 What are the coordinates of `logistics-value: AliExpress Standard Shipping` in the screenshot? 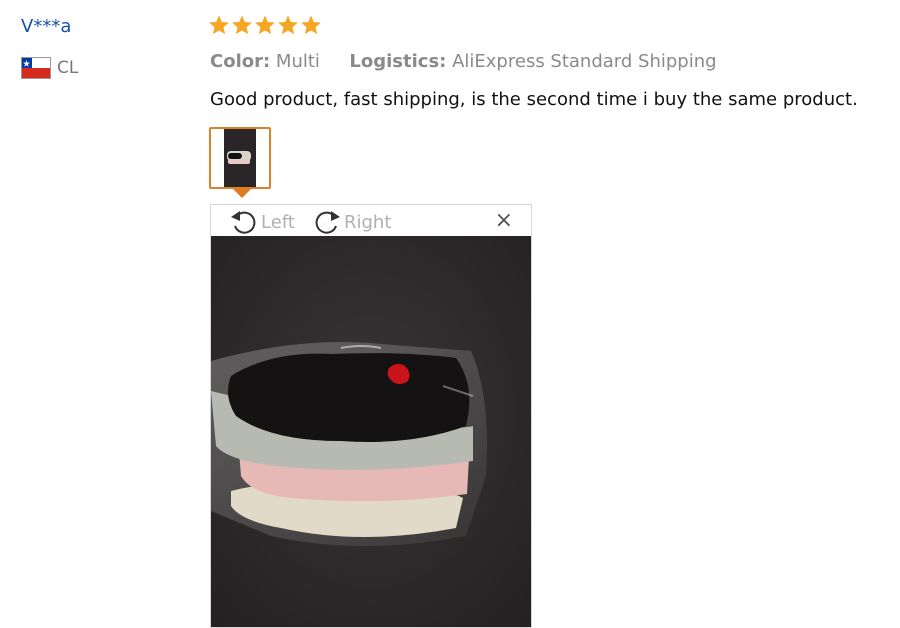 It's located at (584, 61).